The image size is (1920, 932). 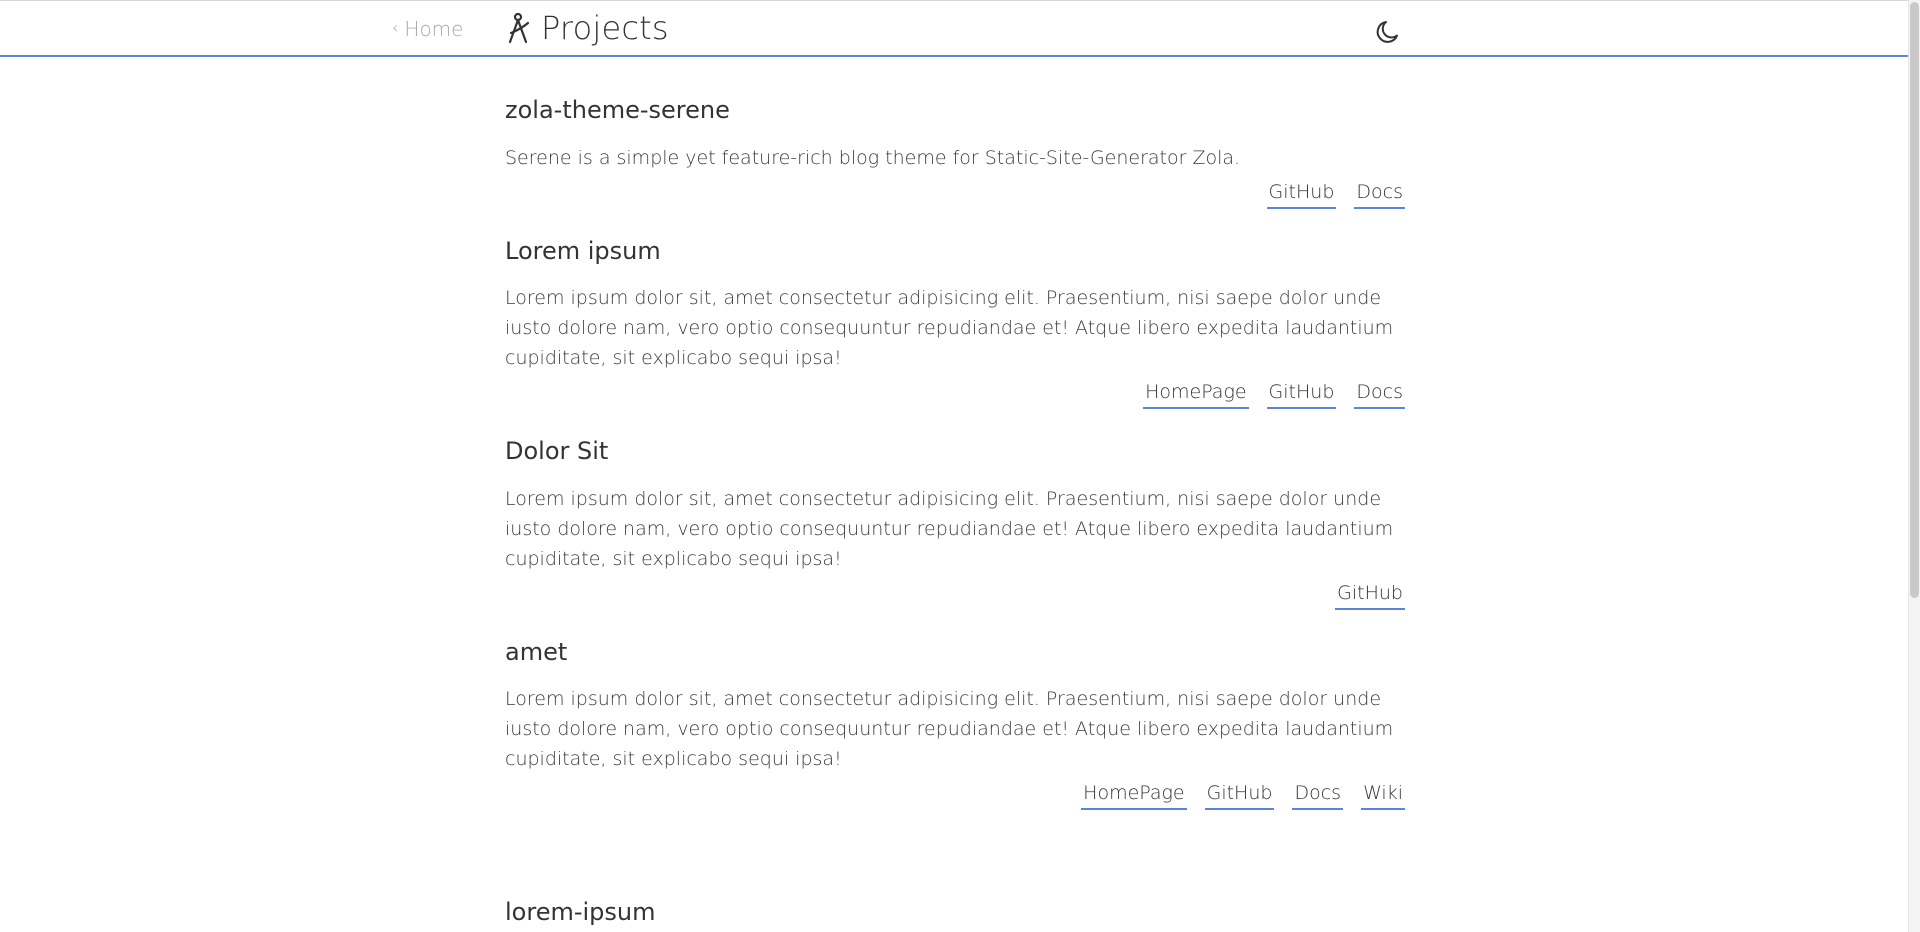 I want to click on project-title: amet, so click(x=536, y=651).